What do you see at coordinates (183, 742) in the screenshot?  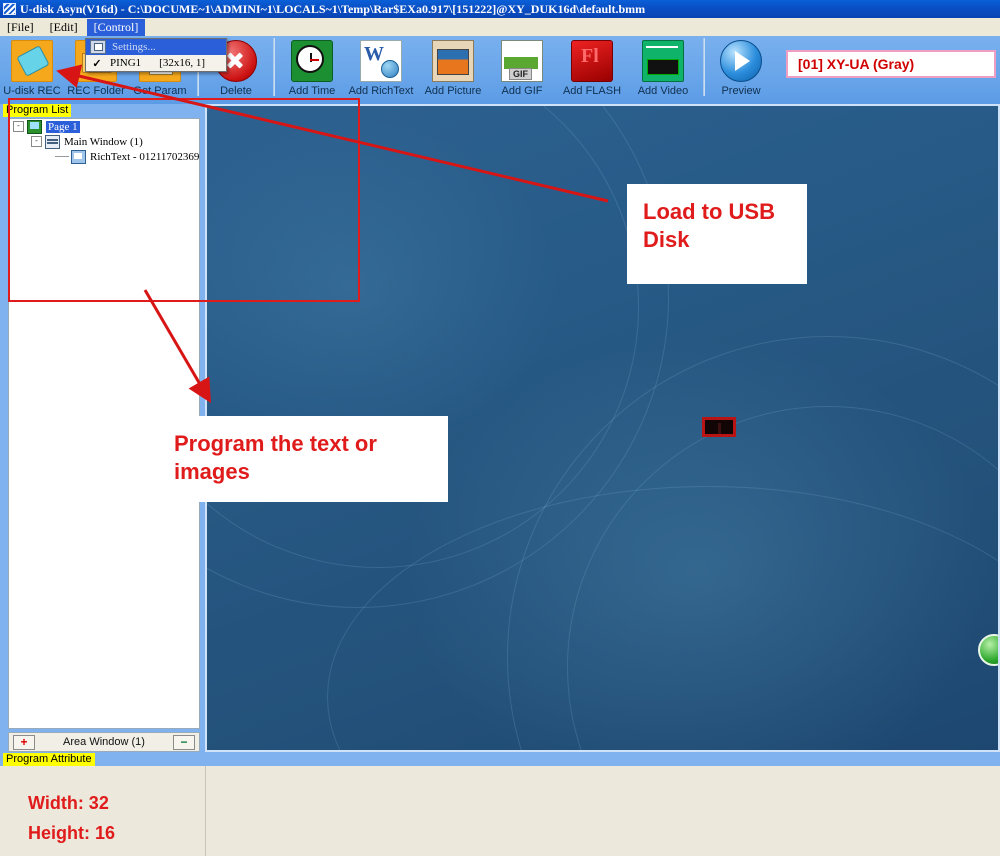 I see `remove-area-button: −` at bounding box center [183, 742].